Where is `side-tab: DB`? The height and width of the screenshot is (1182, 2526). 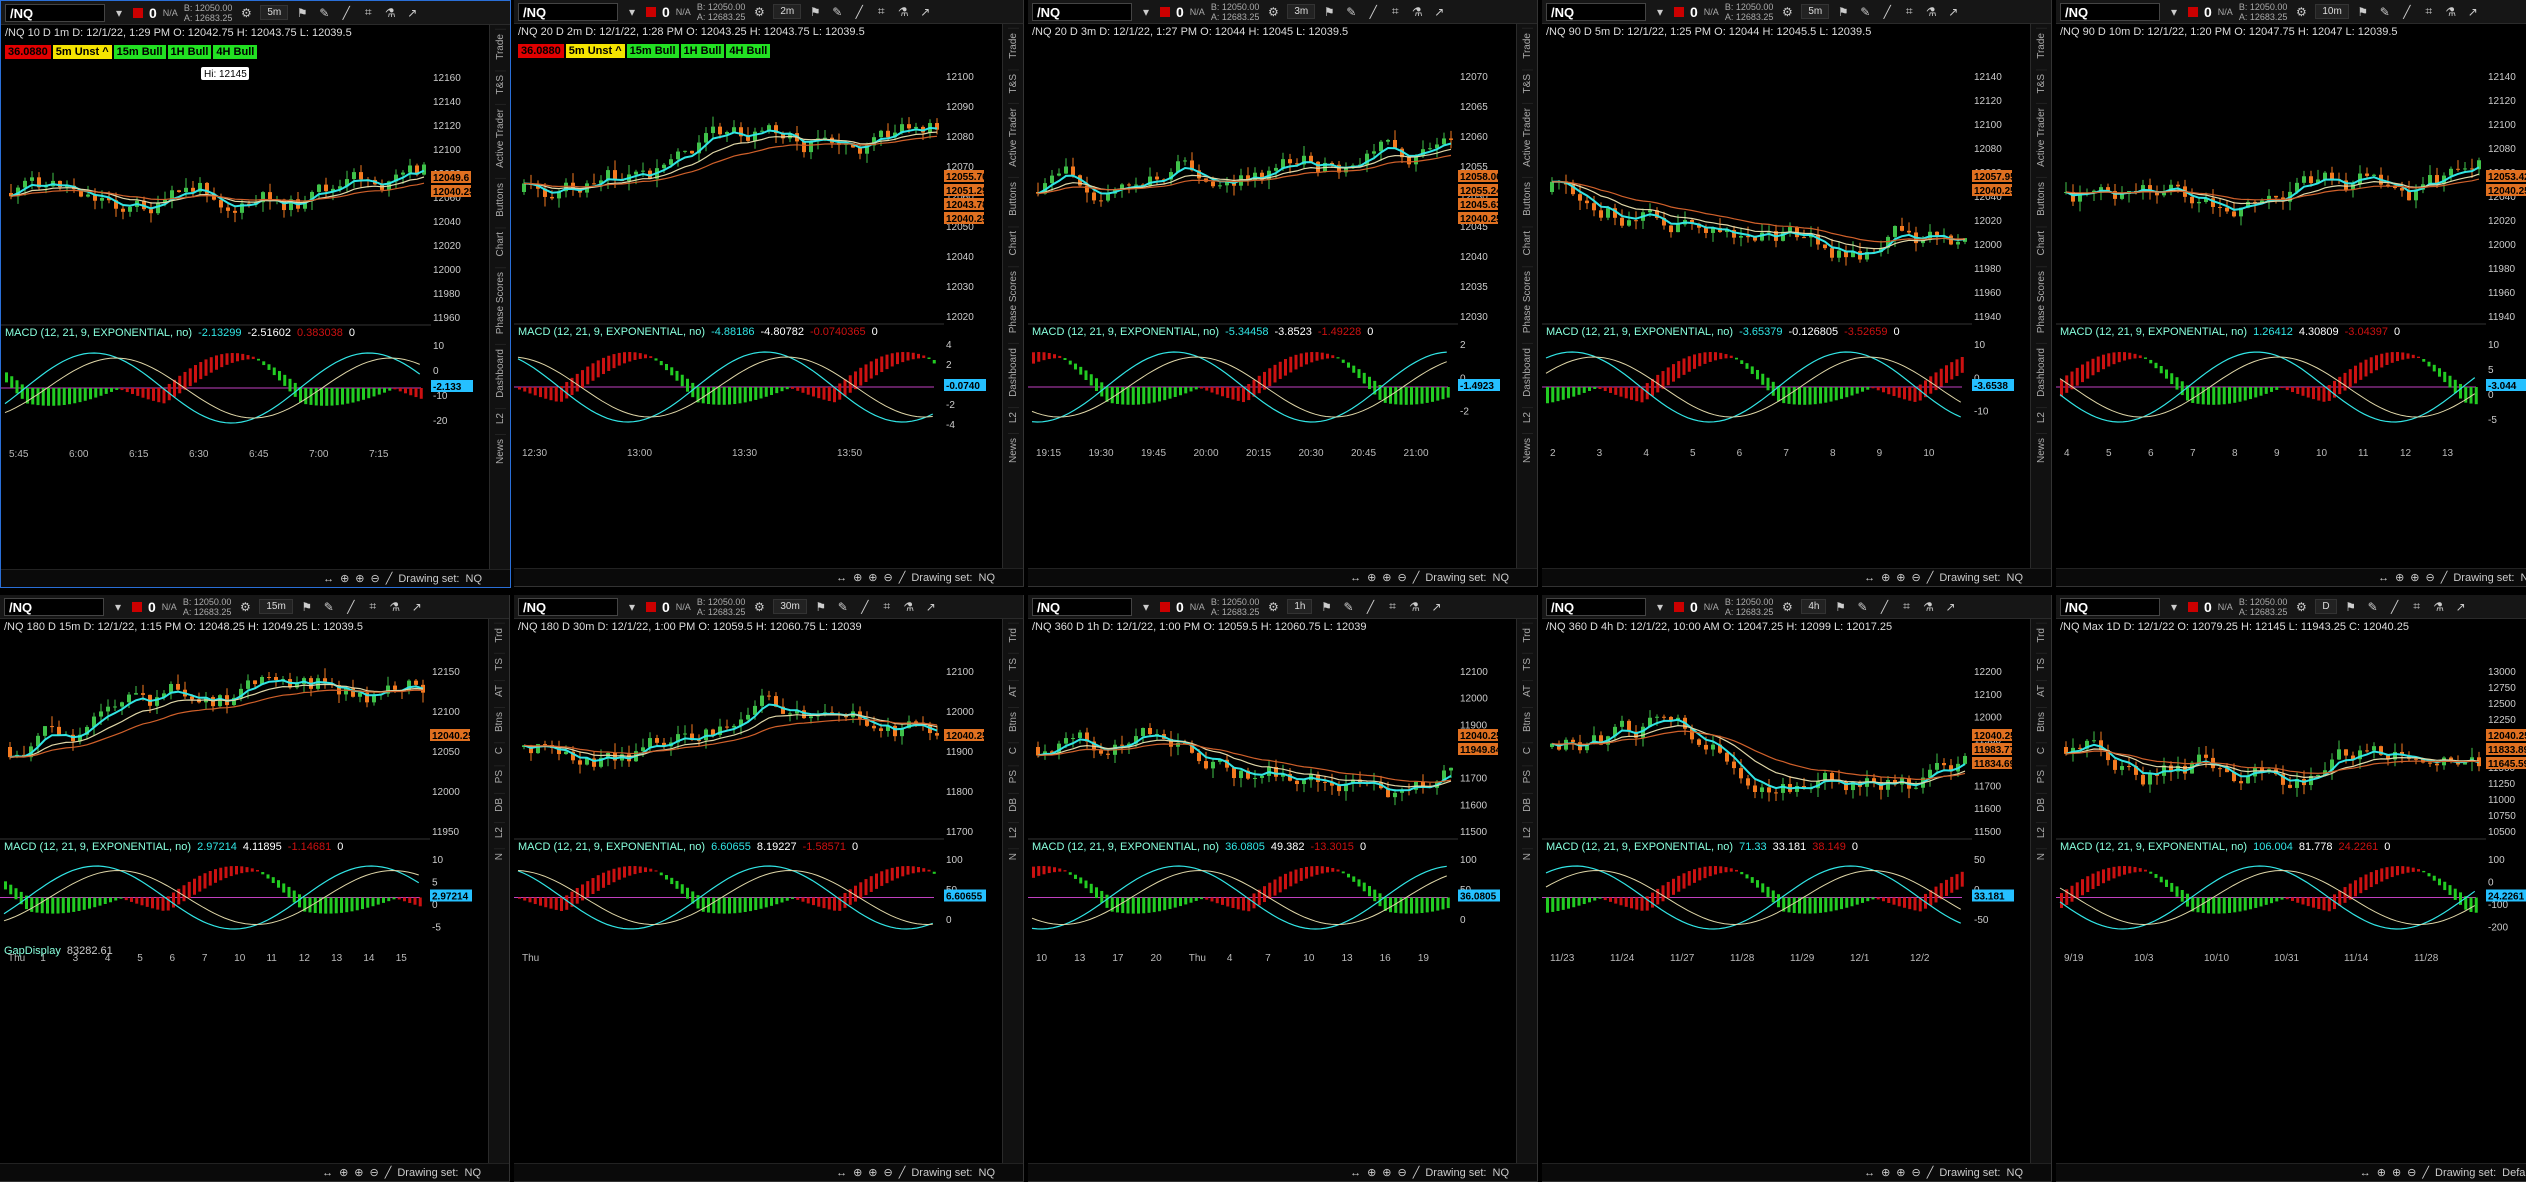 side-tab: DB is located at coordinates (499, 804).